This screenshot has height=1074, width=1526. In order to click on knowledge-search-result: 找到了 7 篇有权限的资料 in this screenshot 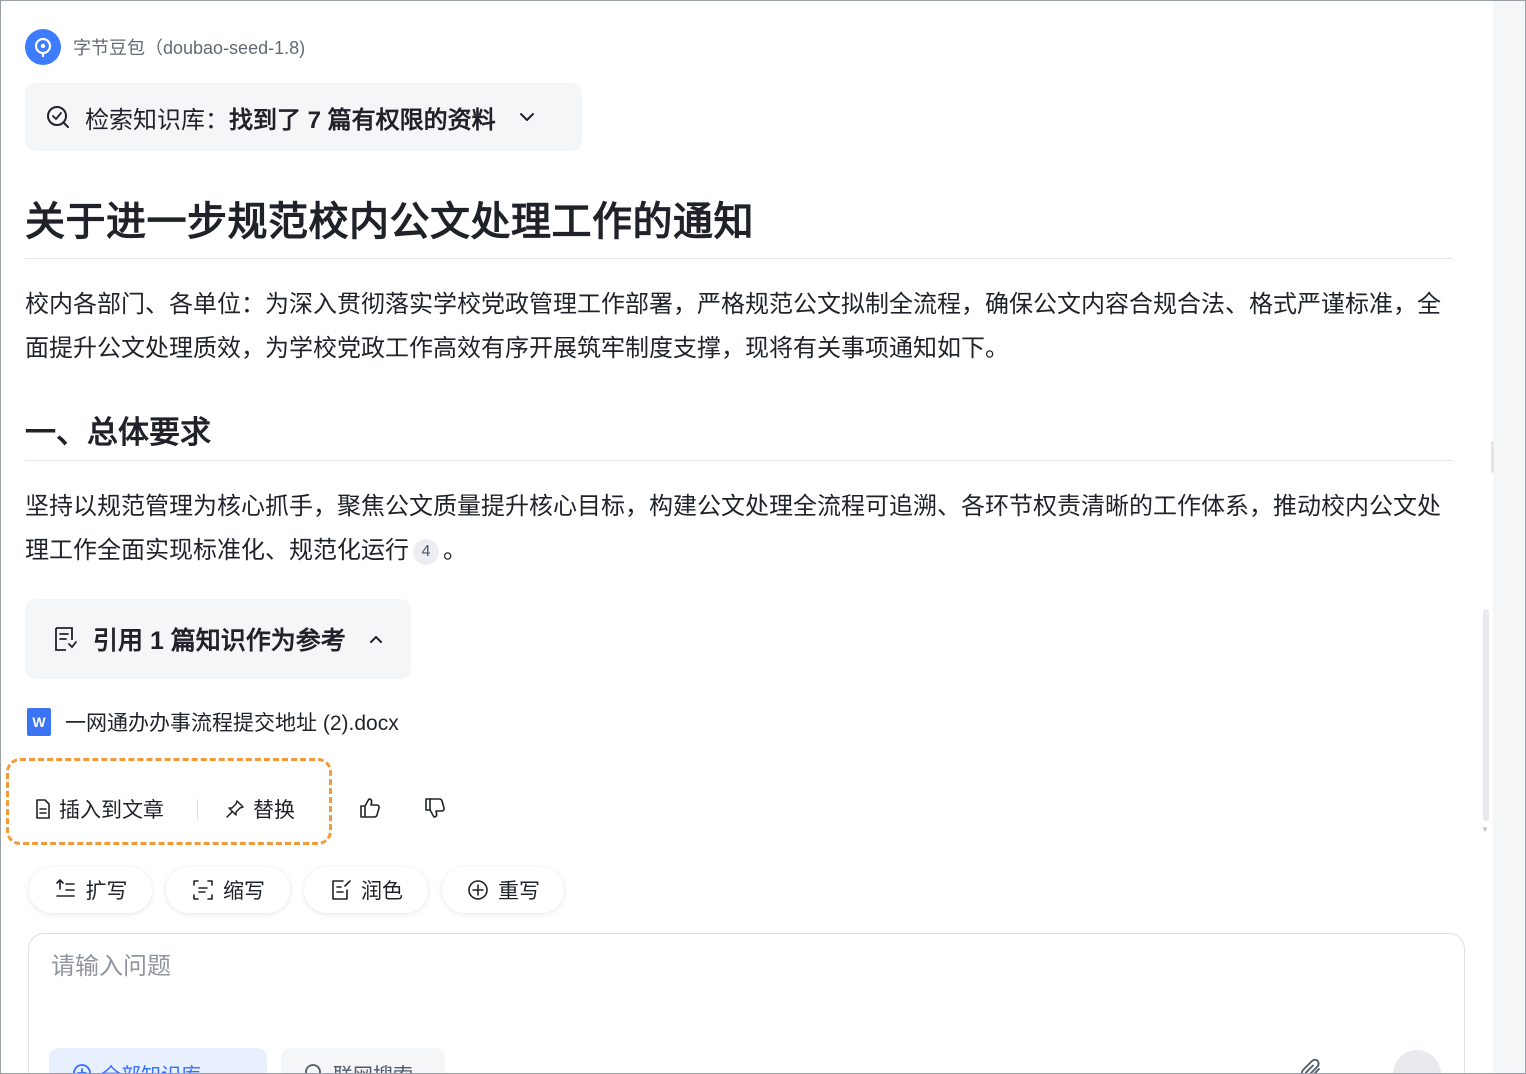, I will do `click(362, 120)`.